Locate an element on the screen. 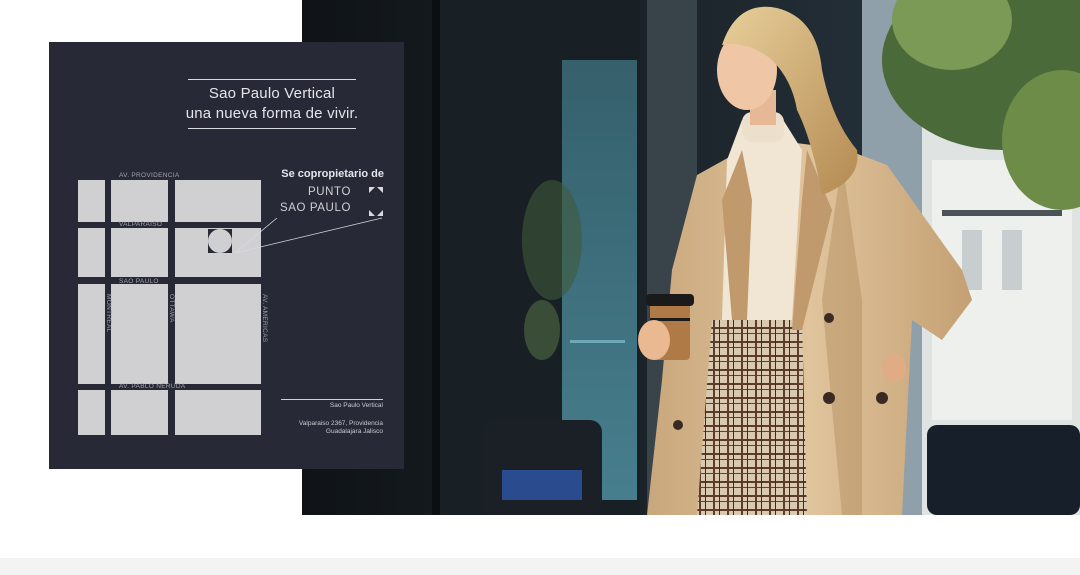 The height and width of the screenshot is (575, 1080). street-label-americas: AV. AMERICAS is located at coordinates (264, 318).